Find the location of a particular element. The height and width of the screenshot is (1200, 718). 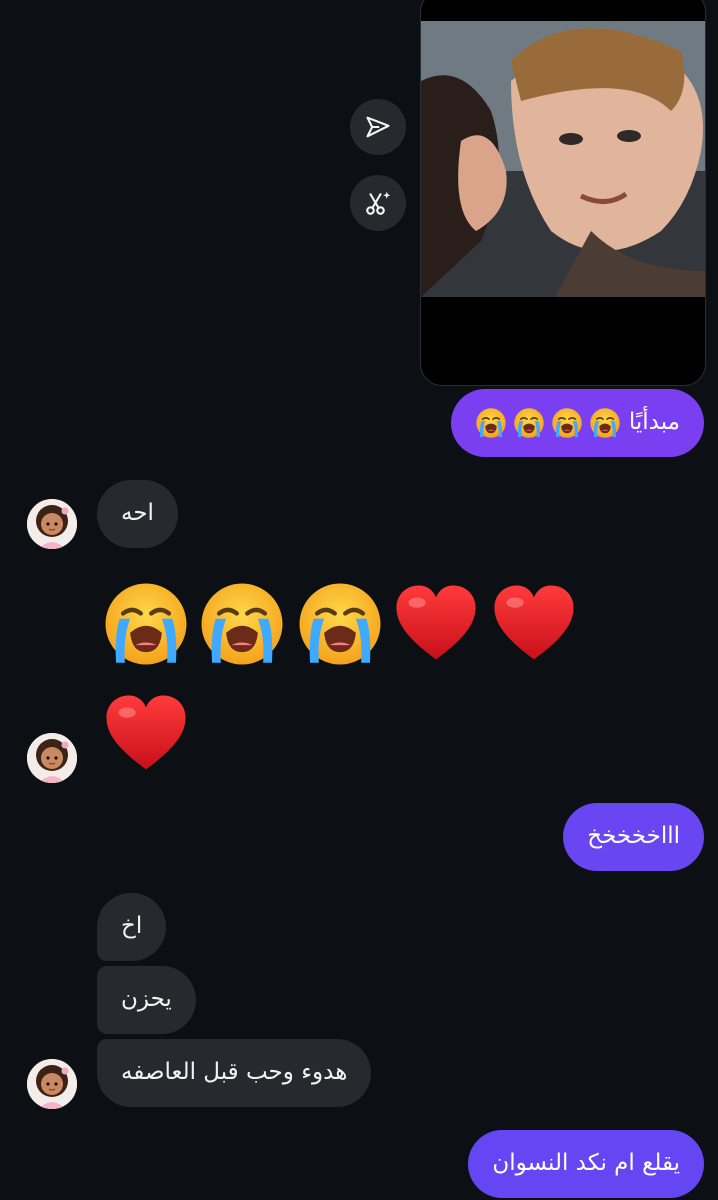

media-preview-card is located at coordinates (563, 193).